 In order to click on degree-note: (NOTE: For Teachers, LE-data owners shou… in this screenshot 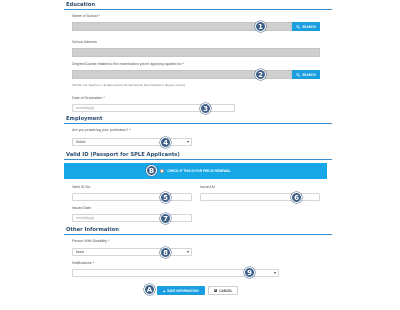, I will do `click(129, 85)`.